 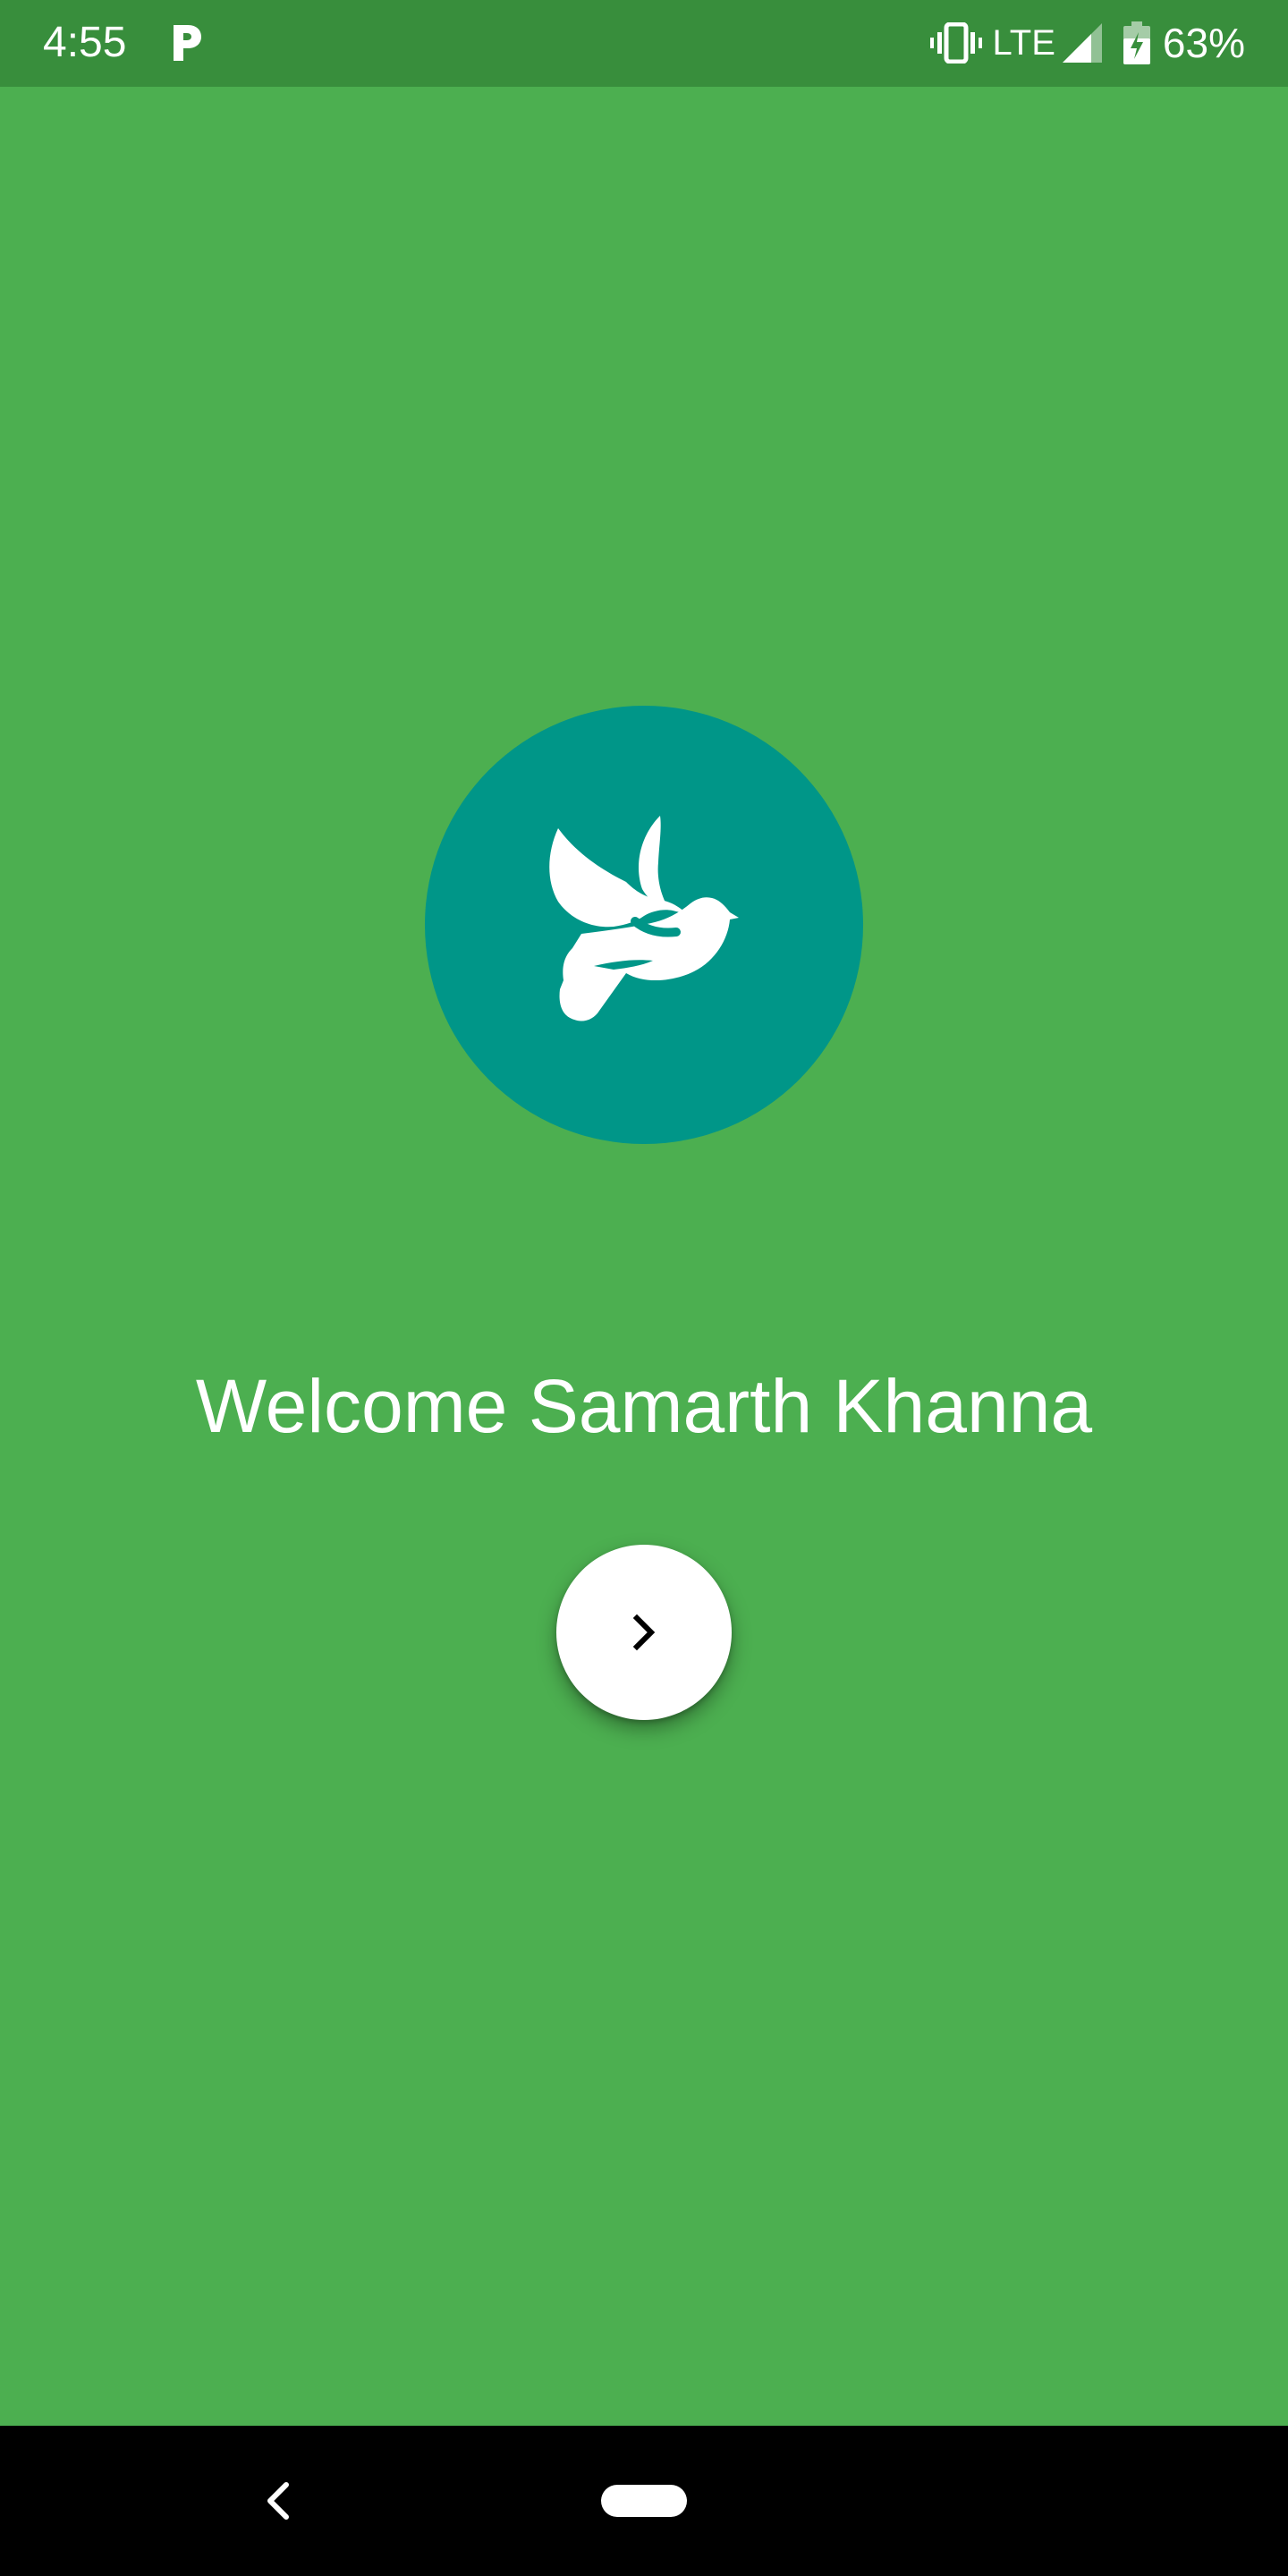 I want to click on home-pill, so click(x=644, y=2501).